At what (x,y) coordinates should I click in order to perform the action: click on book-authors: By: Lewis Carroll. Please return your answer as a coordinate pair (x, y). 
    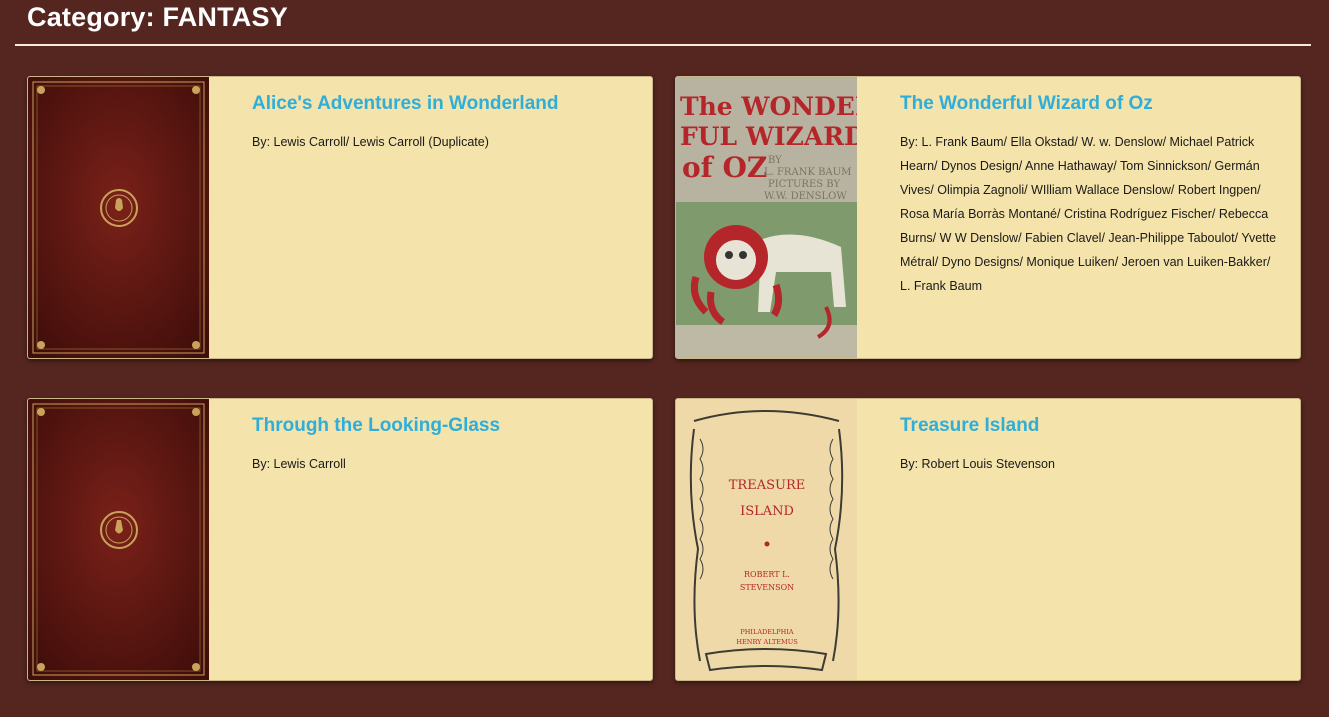
    Looking at the image, I should click on (299, 464).